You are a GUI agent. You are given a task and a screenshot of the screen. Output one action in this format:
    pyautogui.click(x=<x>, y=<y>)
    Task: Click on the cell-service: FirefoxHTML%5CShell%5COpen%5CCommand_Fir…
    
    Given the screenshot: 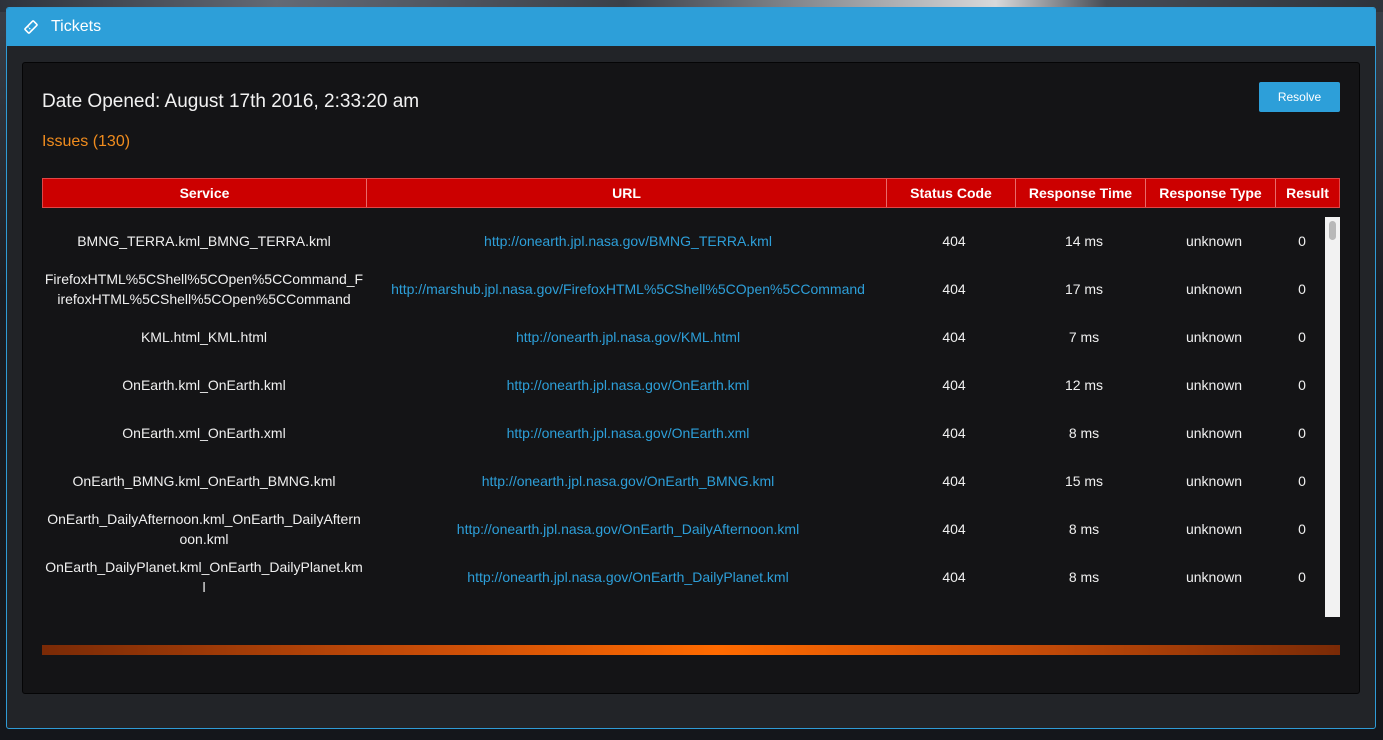 What is the action you would take?
    pyautogui.click(x=204, y=289)
    